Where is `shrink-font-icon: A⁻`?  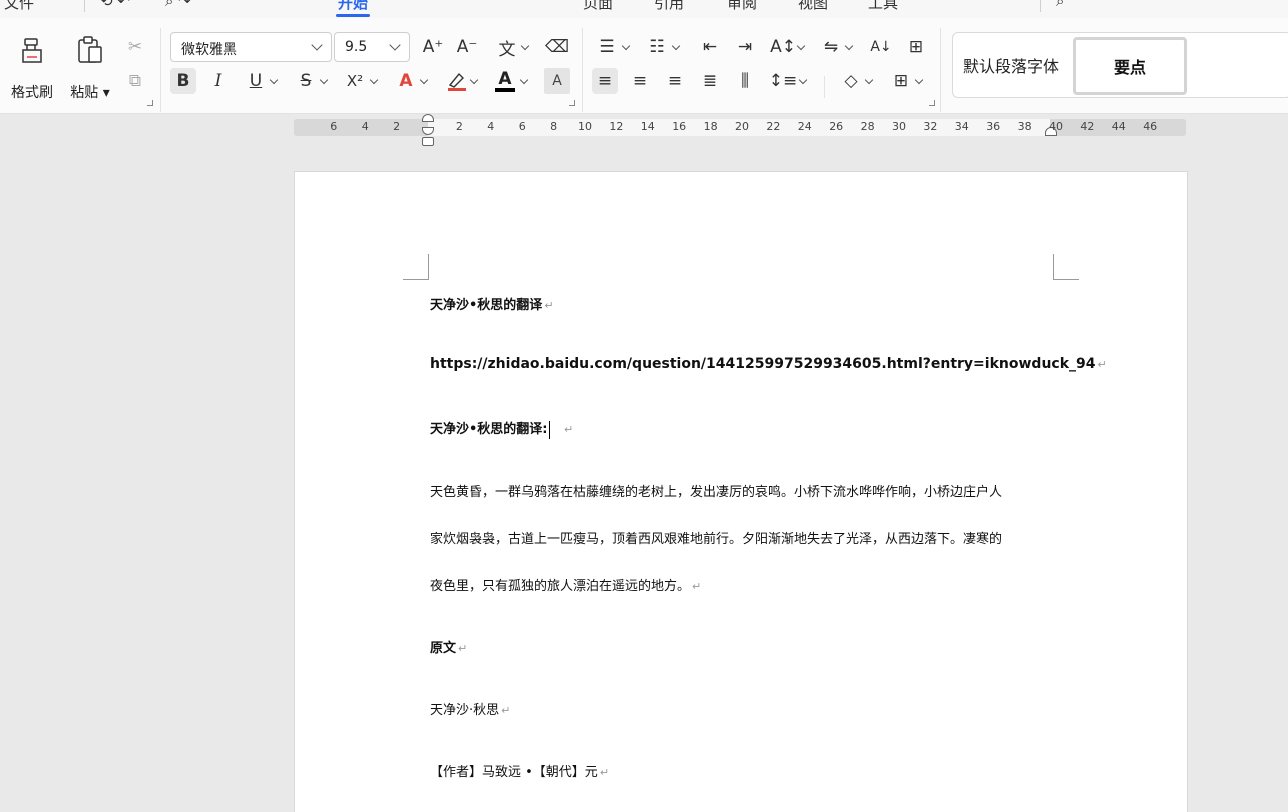 shrink-font-icon: A⁻ is located at coordinates (467, 47).